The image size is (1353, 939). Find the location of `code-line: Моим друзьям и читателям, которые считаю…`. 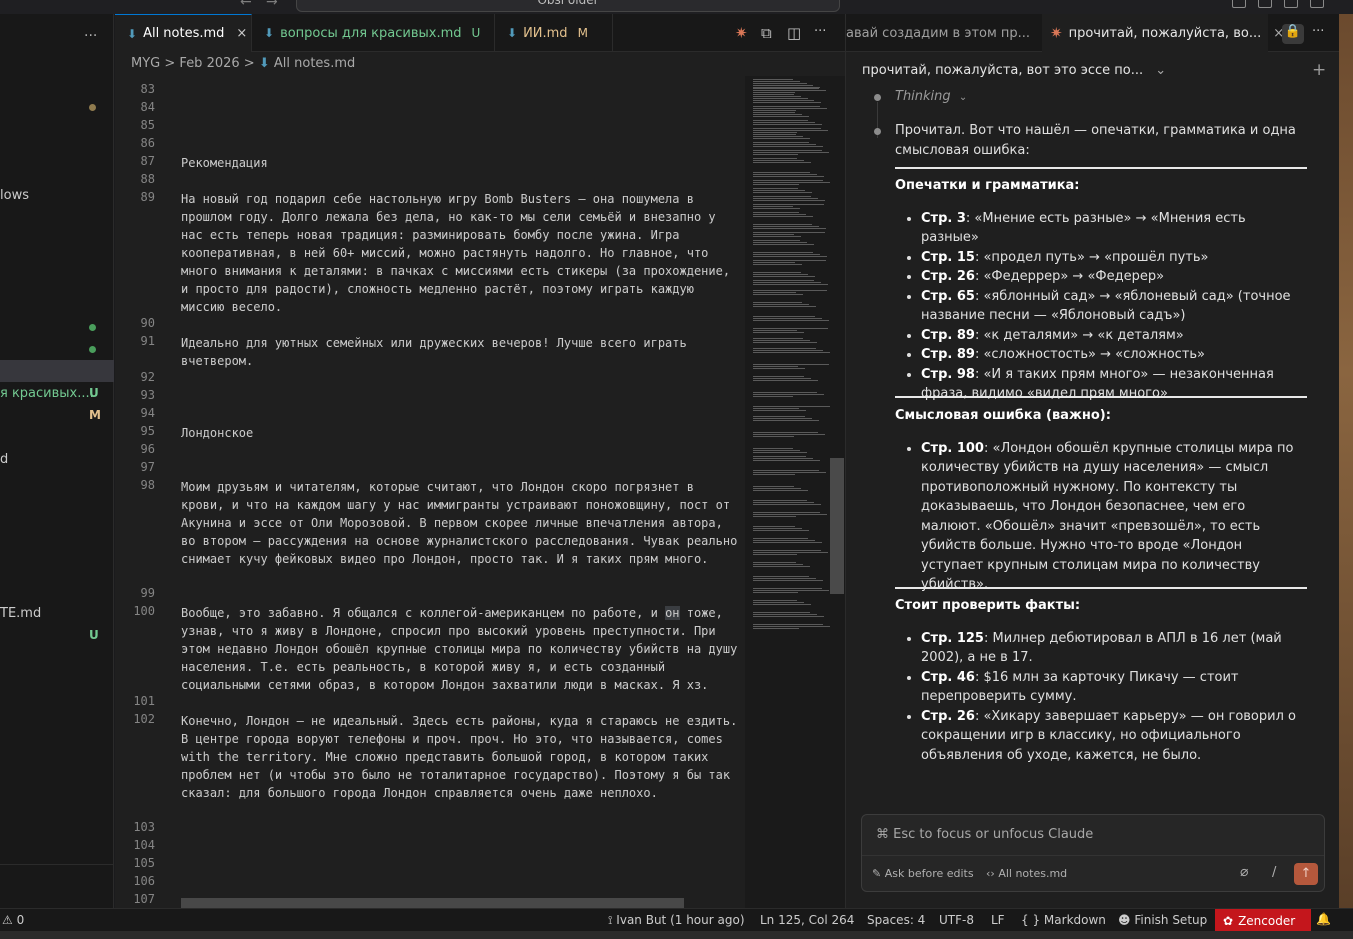

code-line: Моим друзьям и читателям, которые считаю… is located at coordinates (461, 523).